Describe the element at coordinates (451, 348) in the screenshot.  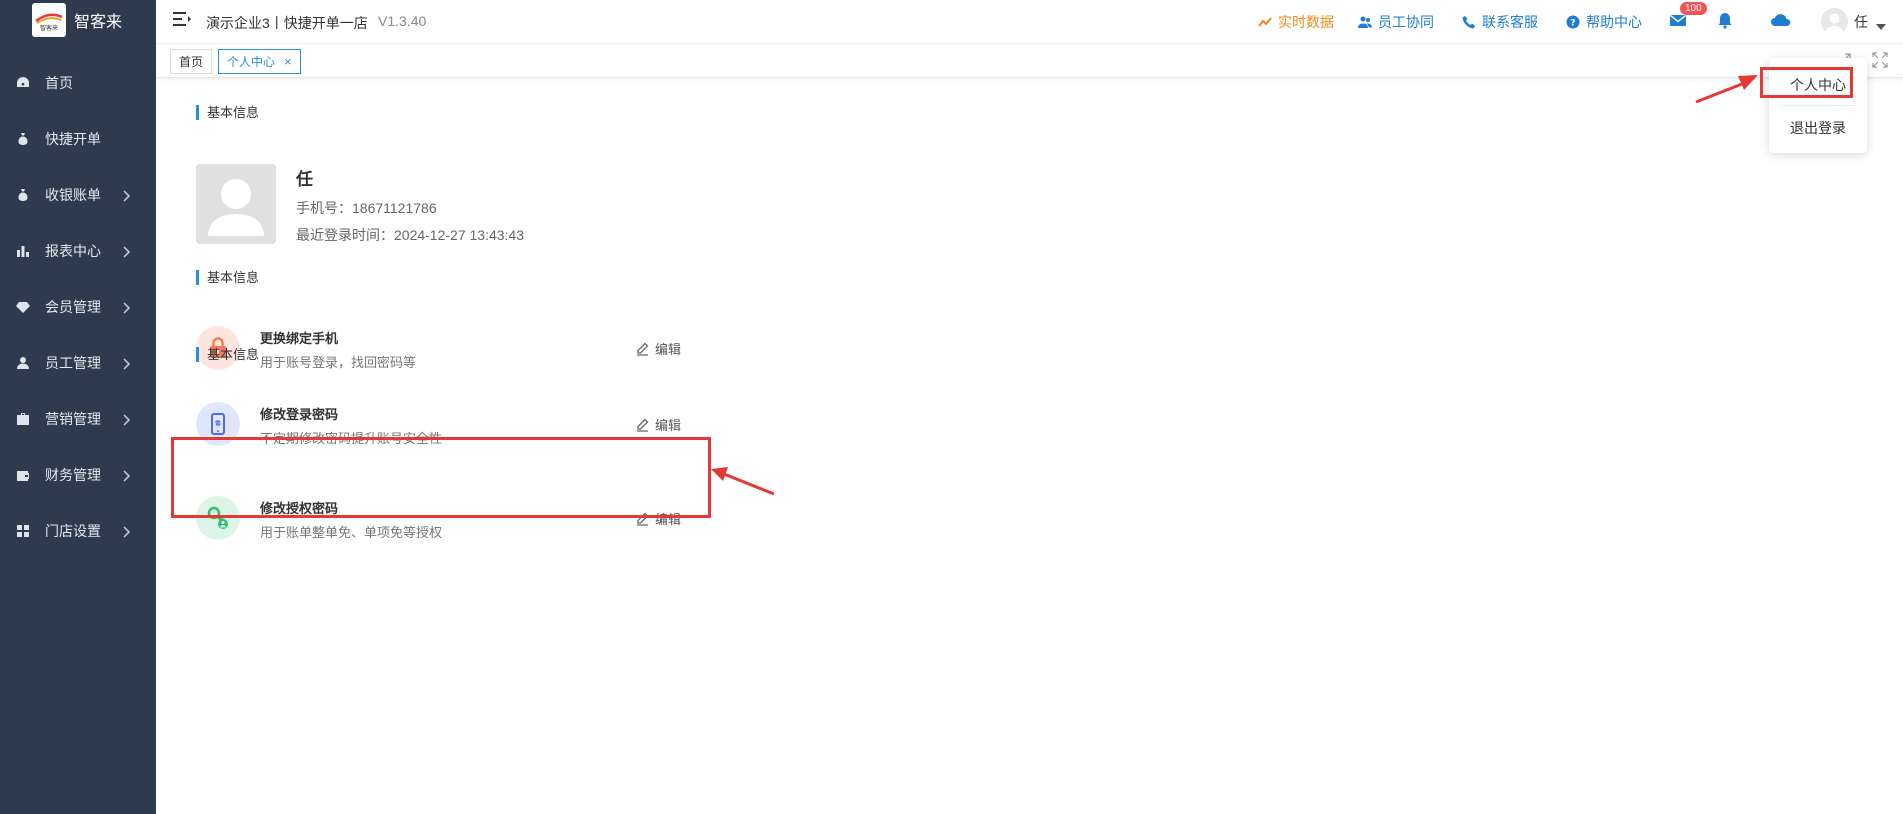
I see `setting-row-change-phone: 更换绑定手机 用于账号登录，找回密码等 编辑` at that location.